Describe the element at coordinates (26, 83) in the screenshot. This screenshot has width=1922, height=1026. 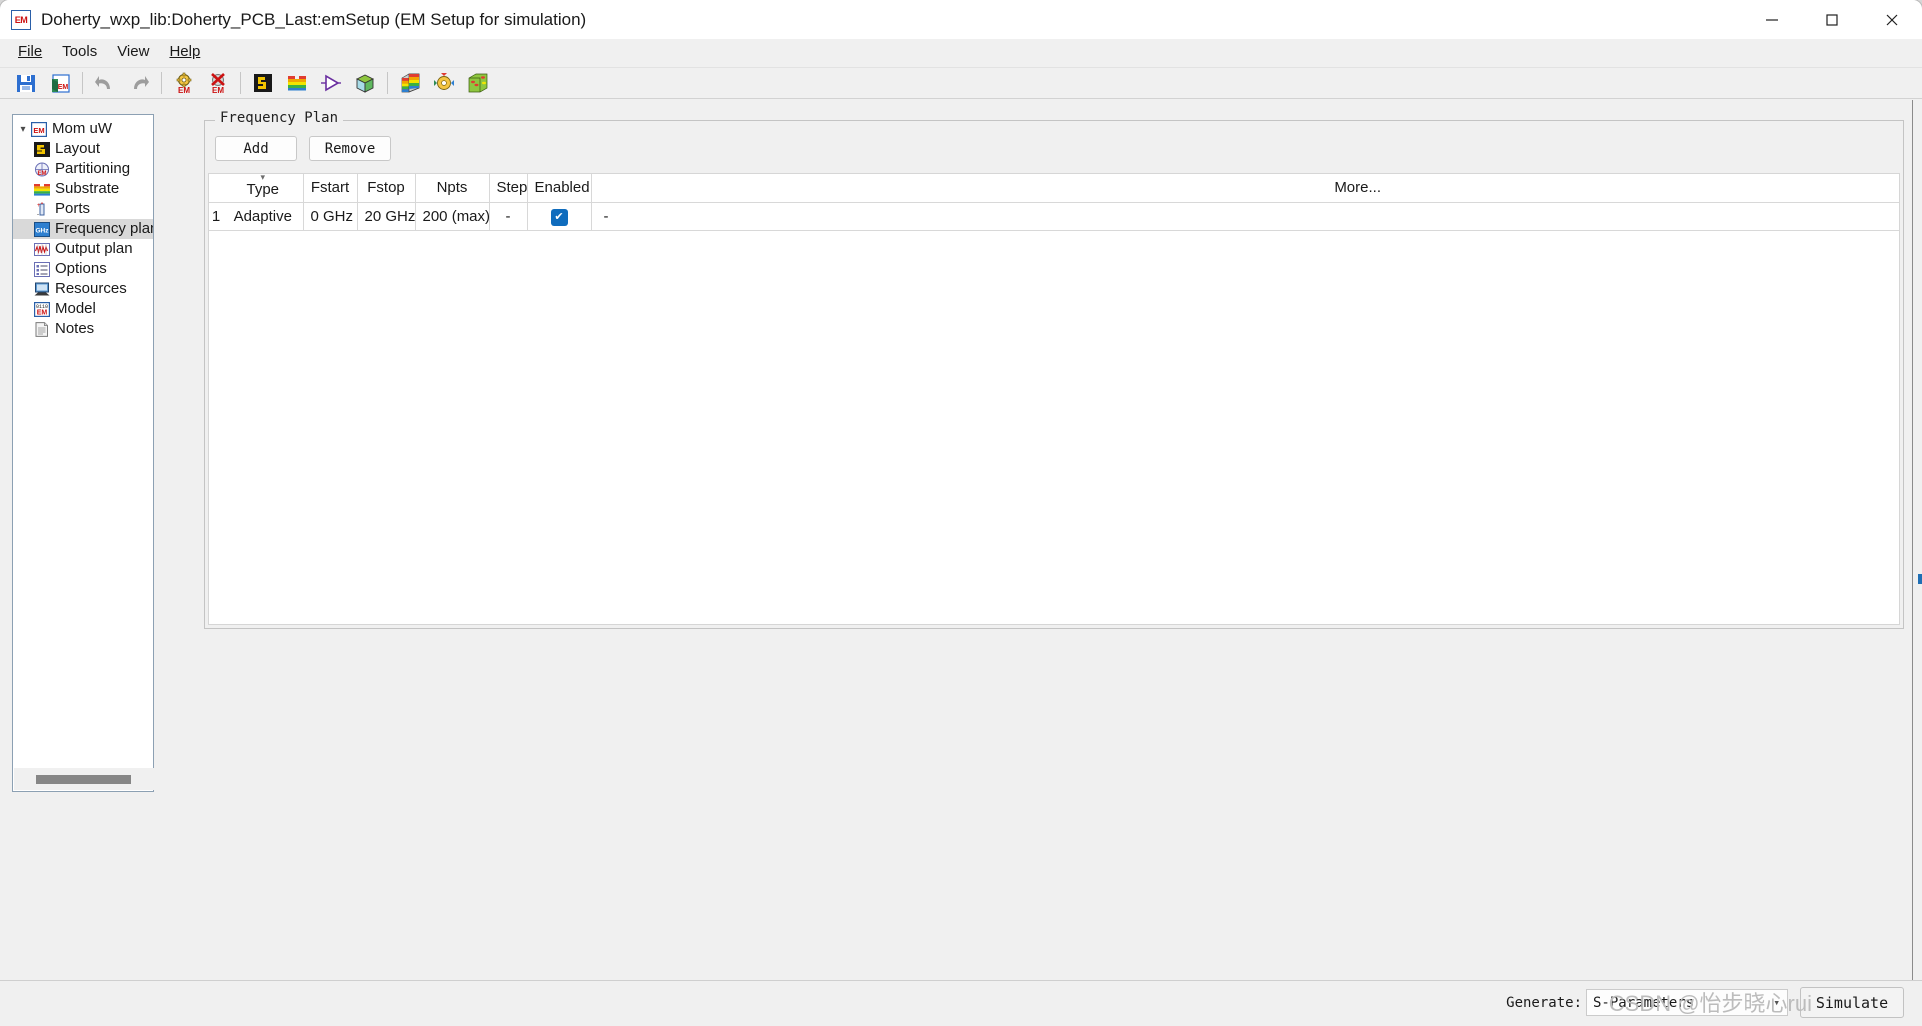
I see `save-icon` at that location.